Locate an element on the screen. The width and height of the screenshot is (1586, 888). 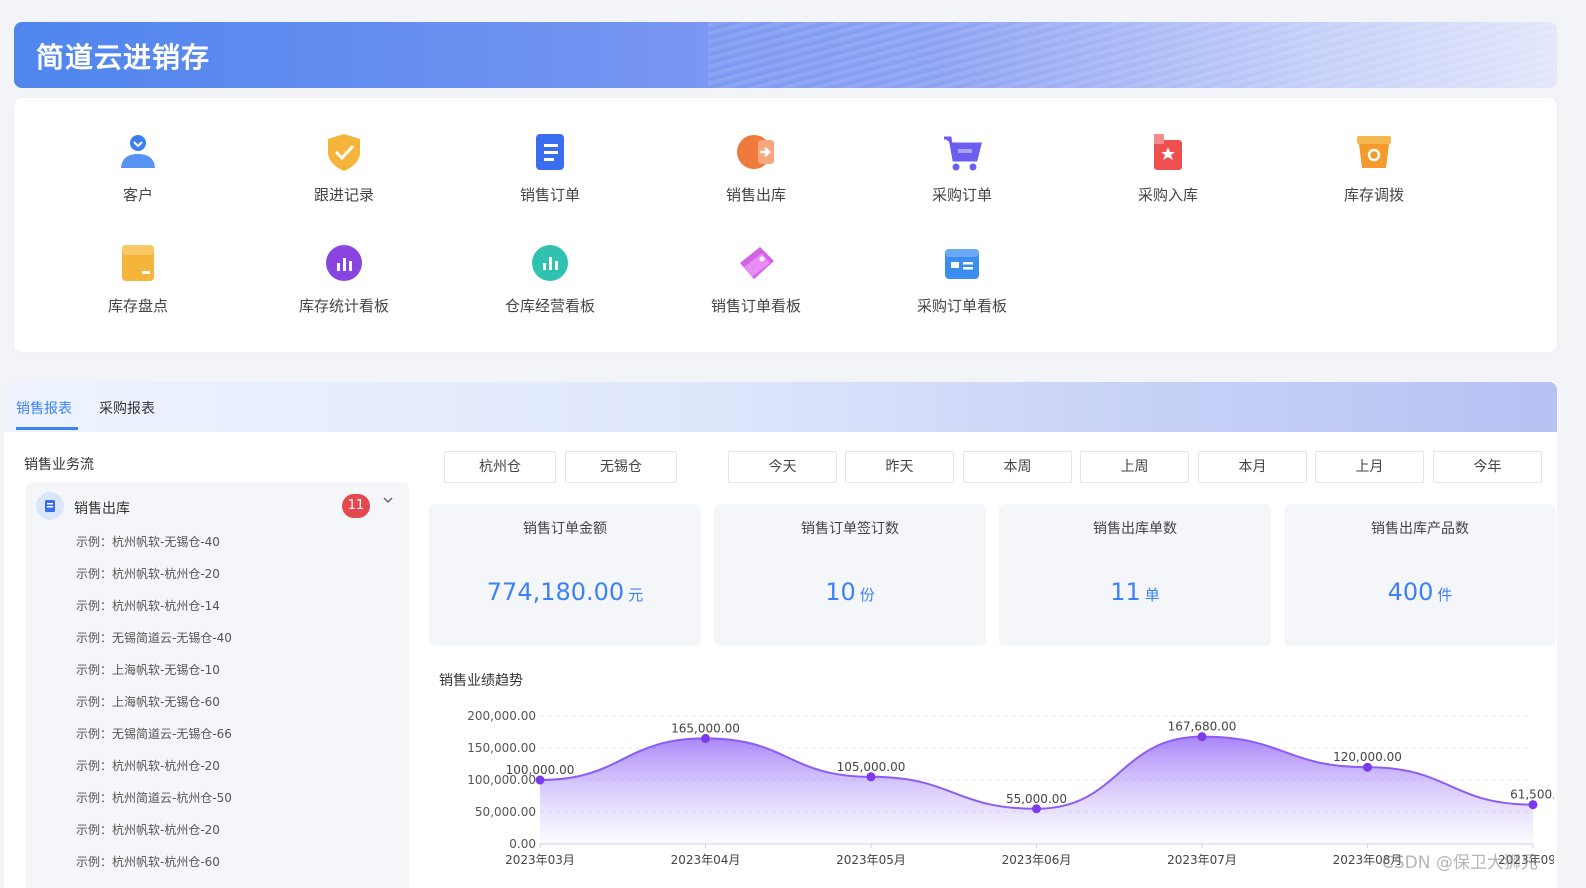
stats-circle-icon is located at coordinates (344, 263).